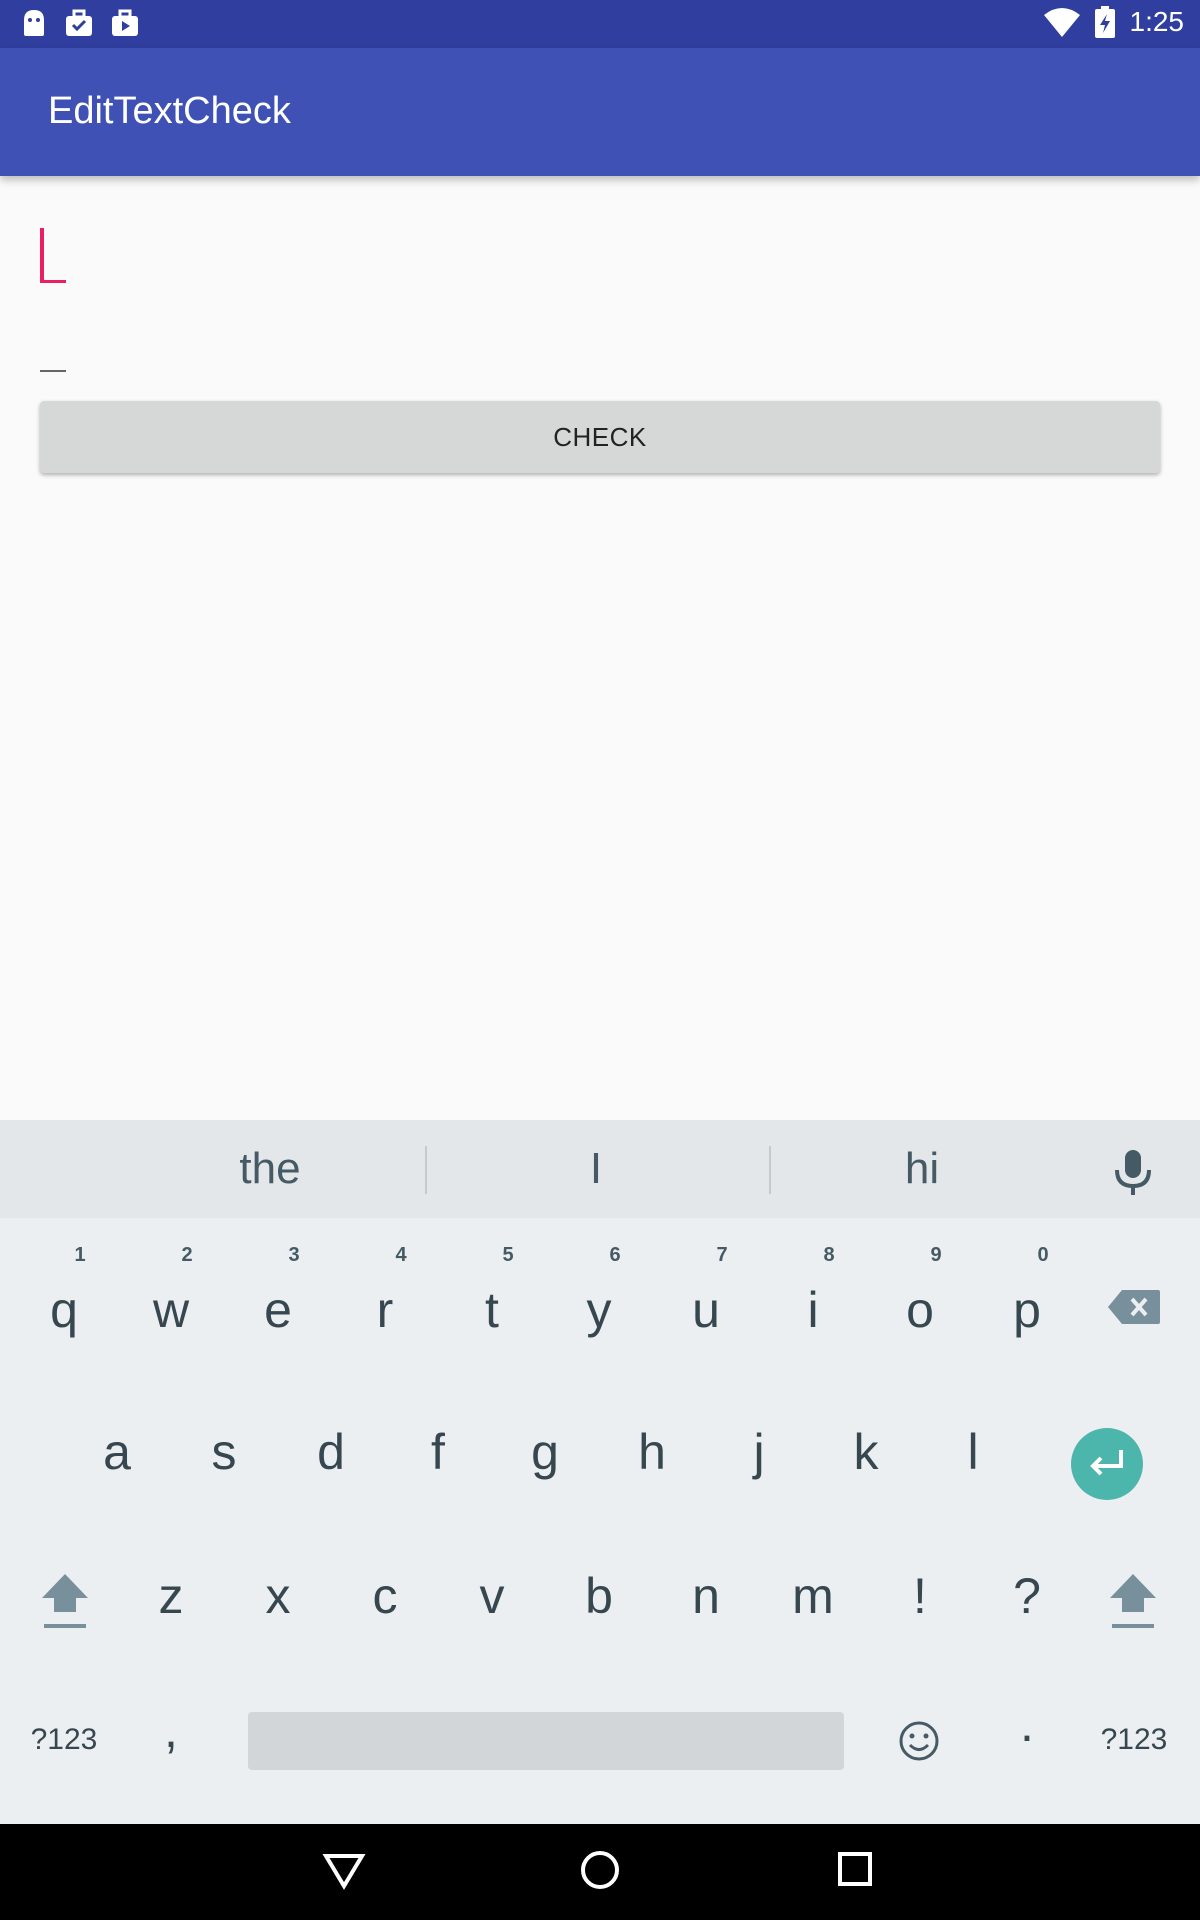  What do you see at coordinates (1027, 1724) in the screenshot?
I see `period-key: .` at bounding box center [1027, 1724].